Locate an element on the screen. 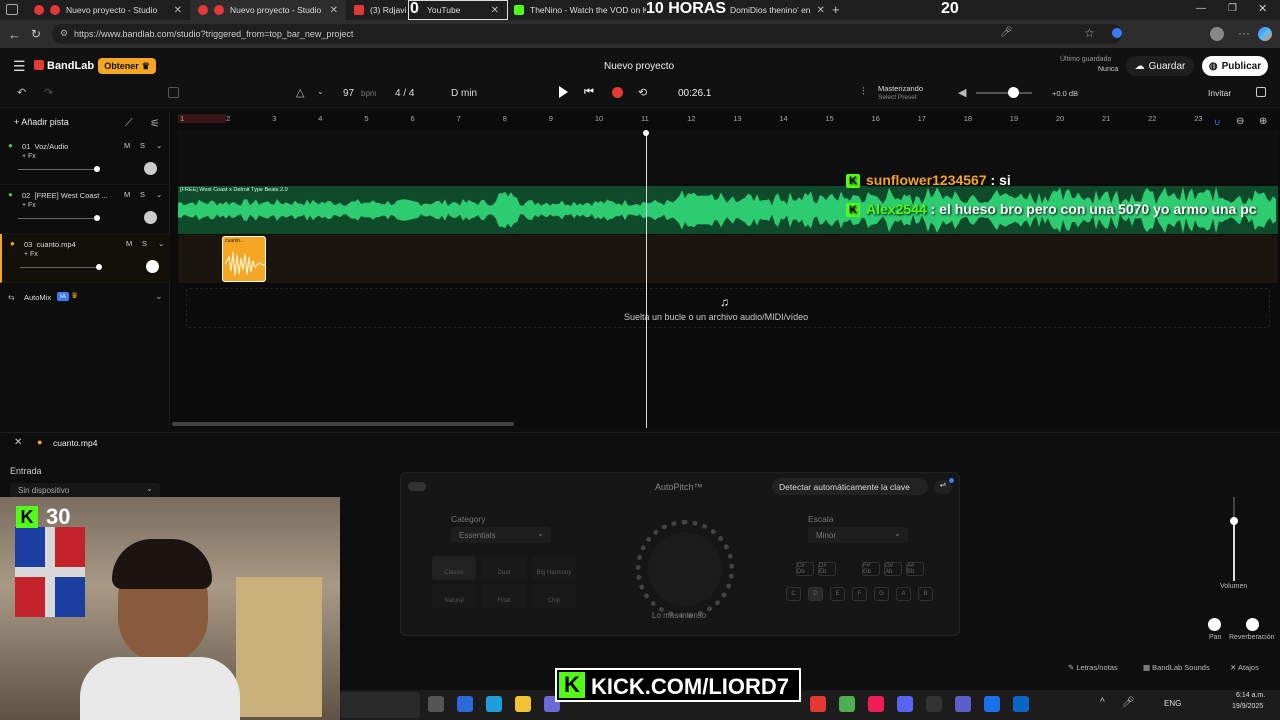  key-sharp: F# Gb is located at coordinates (871, 569).